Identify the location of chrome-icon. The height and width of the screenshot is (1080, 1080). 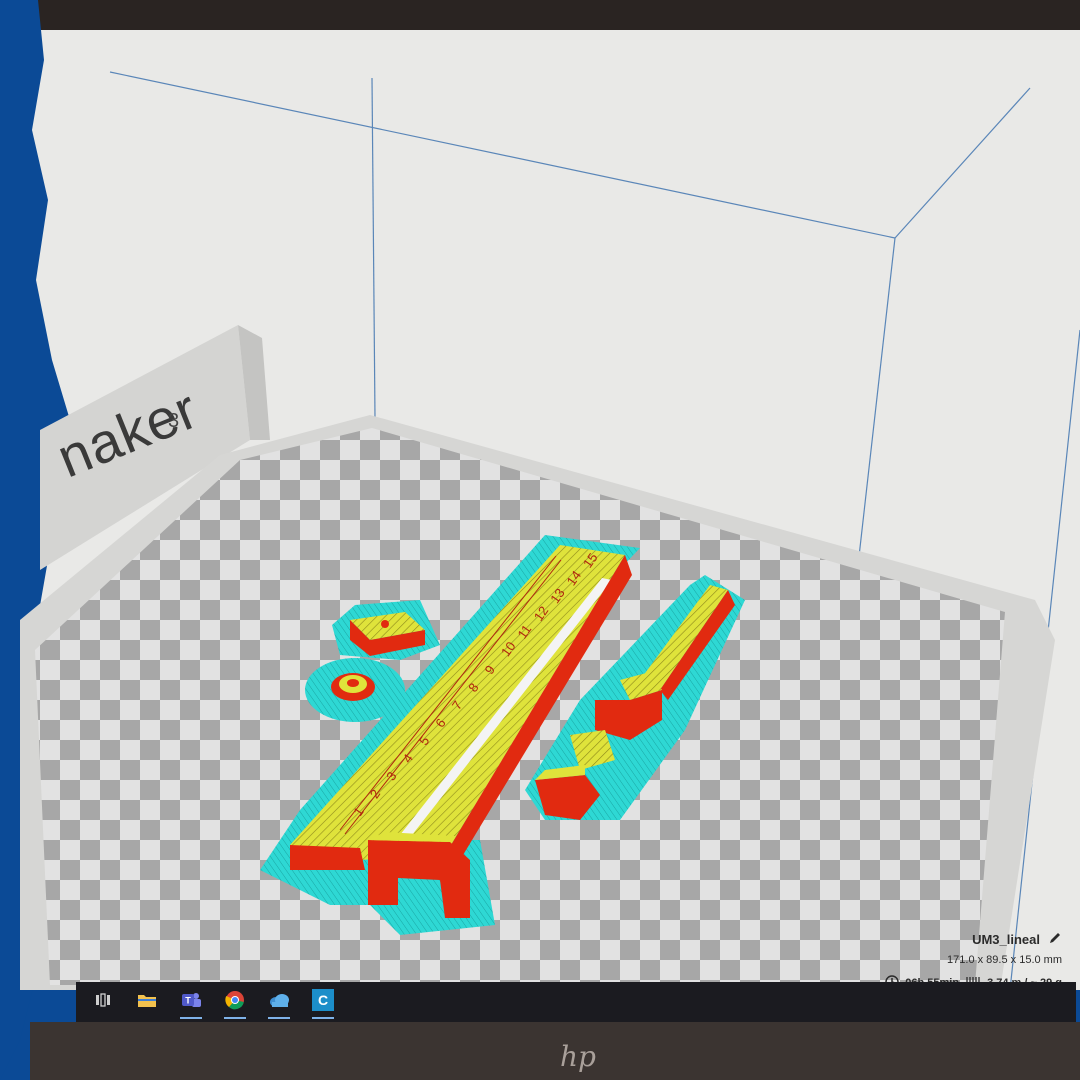
(235, 1002).